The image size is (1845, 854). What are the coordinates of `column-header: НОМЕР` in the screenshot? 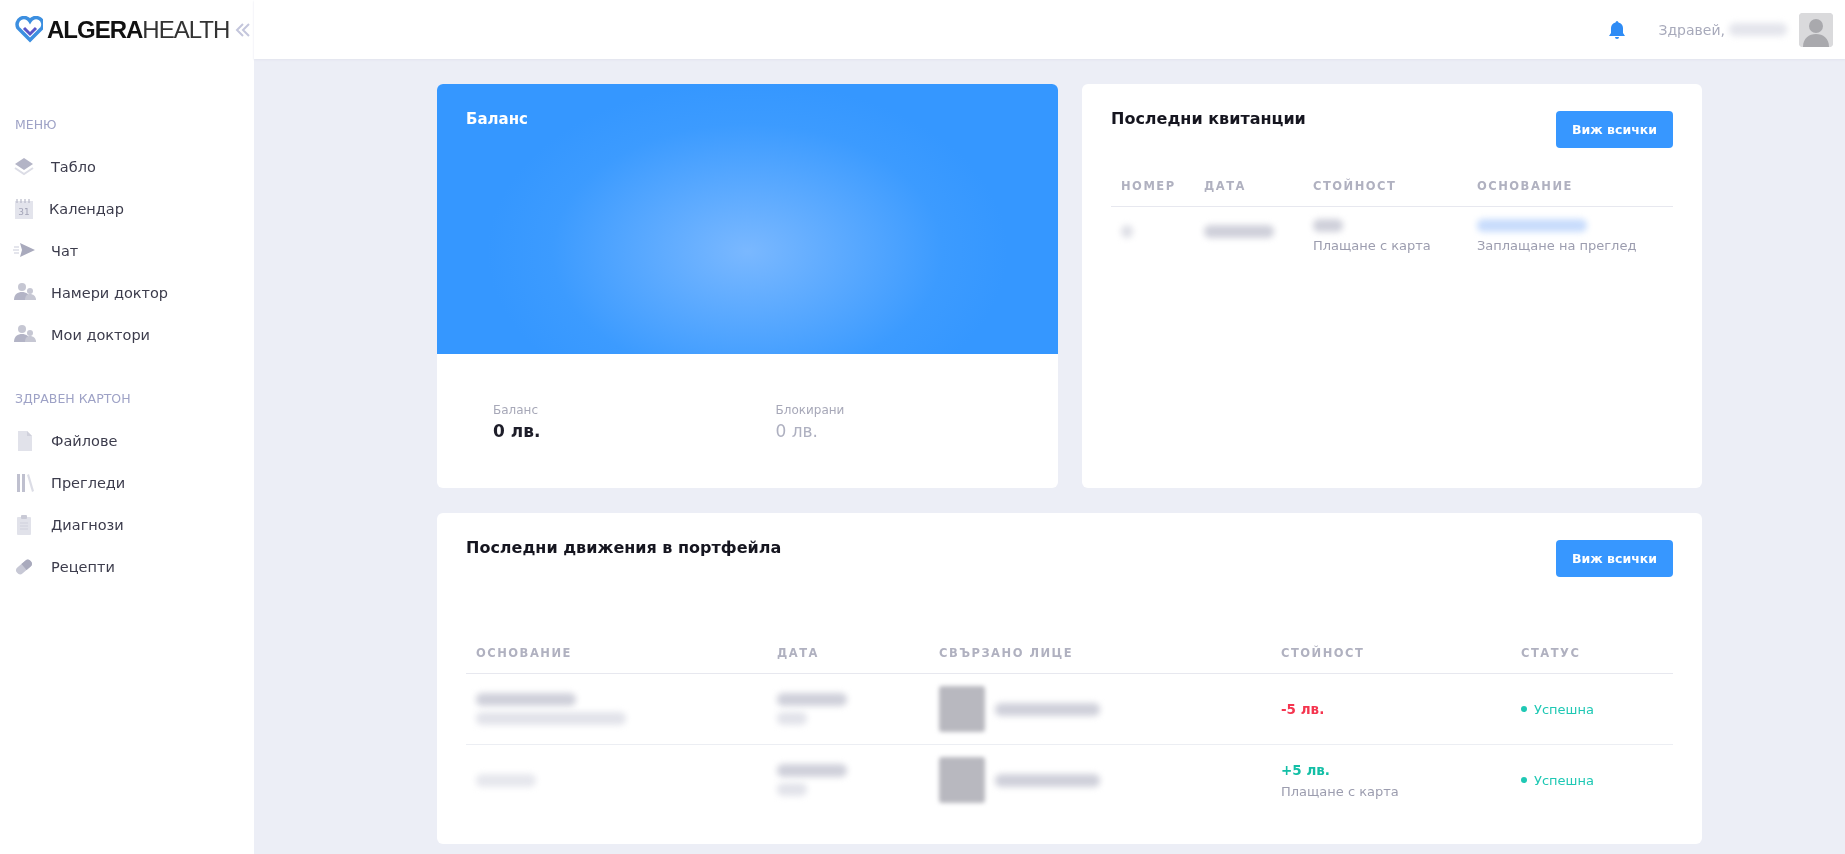 It's located at (1152, 177).